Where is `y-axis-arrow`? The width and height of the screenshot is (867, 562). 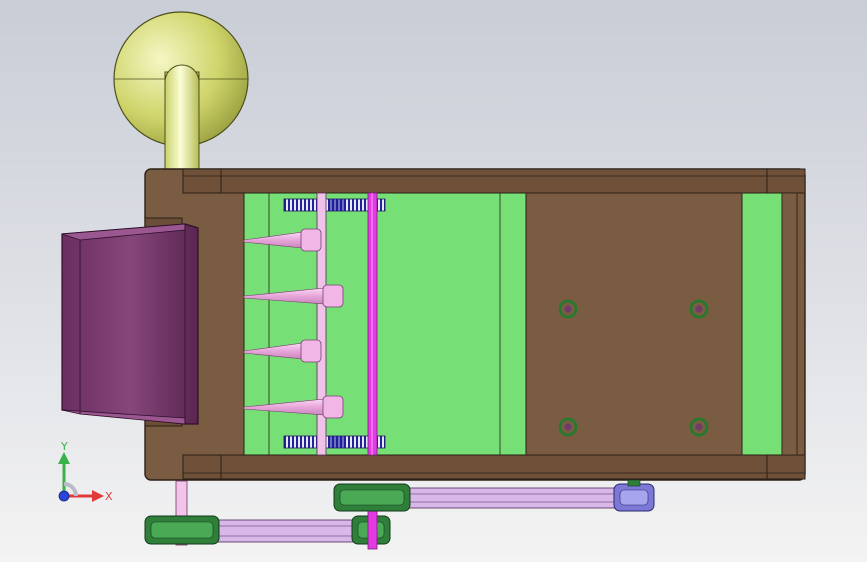 y-axis-arrow is located at coordinates (64, 458).